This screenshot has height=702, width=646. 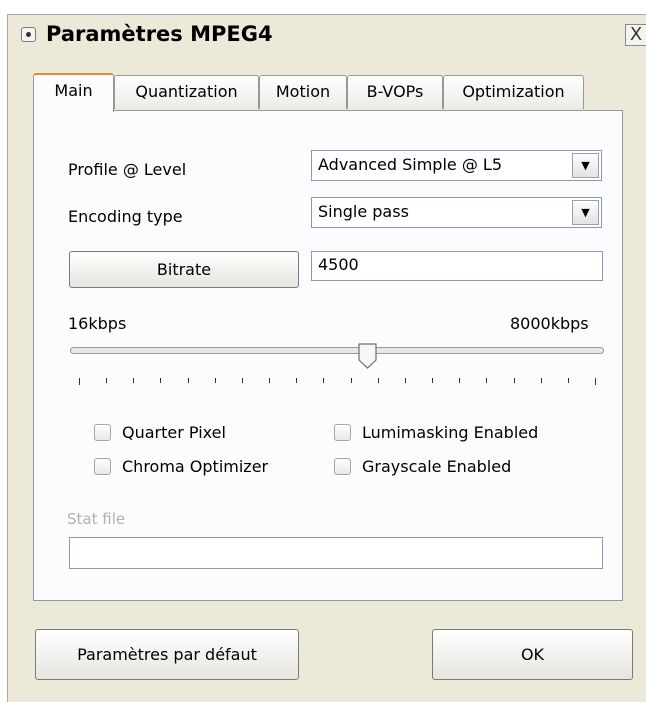 What do you see at coordinates (195, 466) in the screenshot?
I see `chroma-optimizer-label: Chroma Optimizer` at bounding box center [195, 466].